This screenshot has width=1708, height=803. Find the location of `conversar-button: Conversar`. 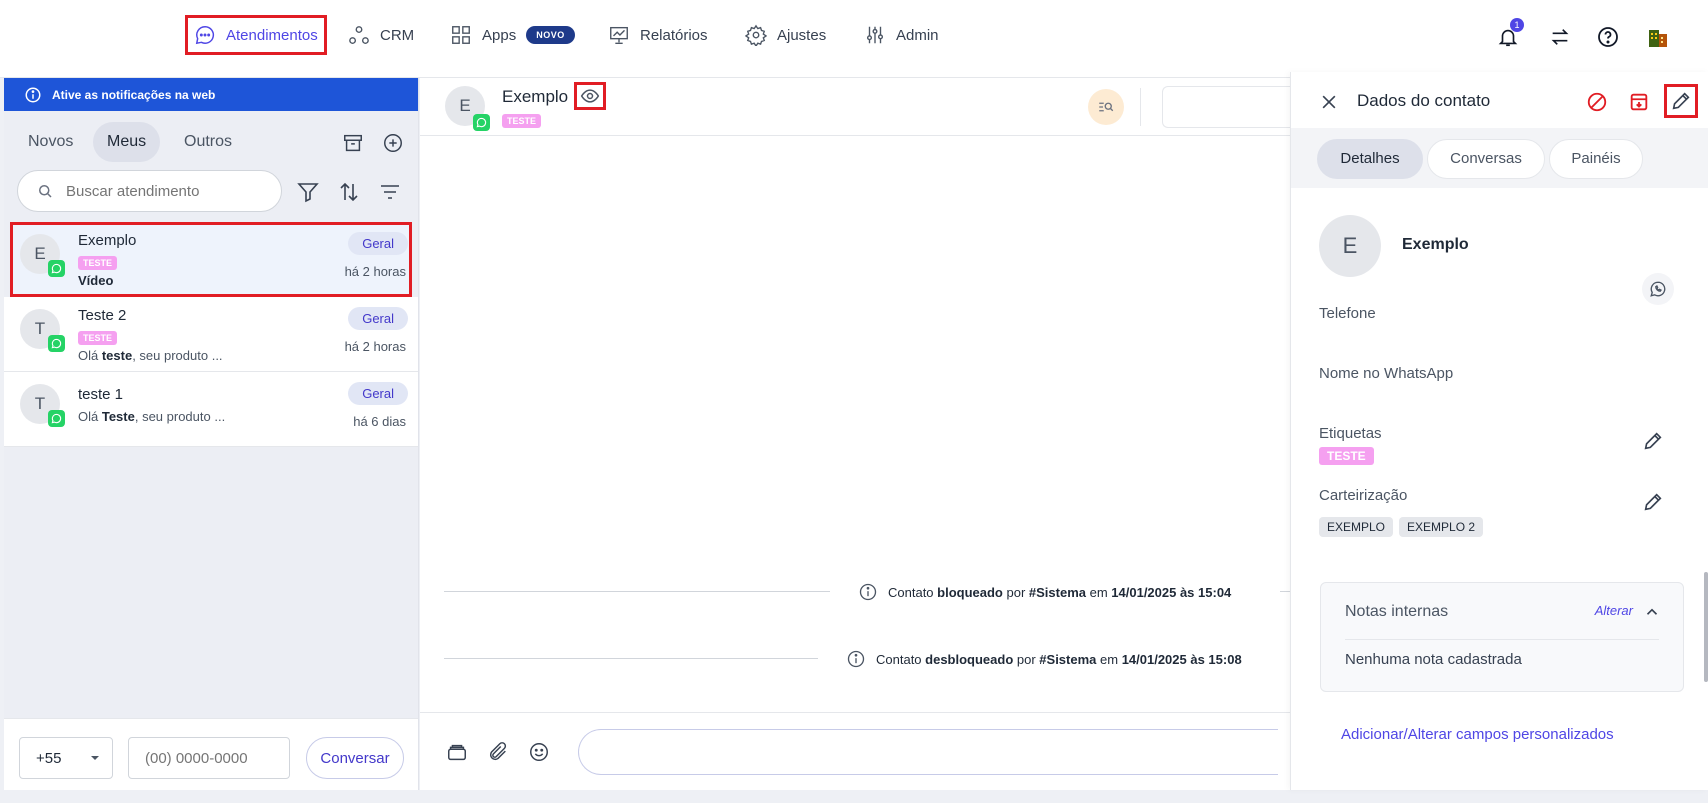

conversar-button: Conversar is located at coordinates (355, 758).